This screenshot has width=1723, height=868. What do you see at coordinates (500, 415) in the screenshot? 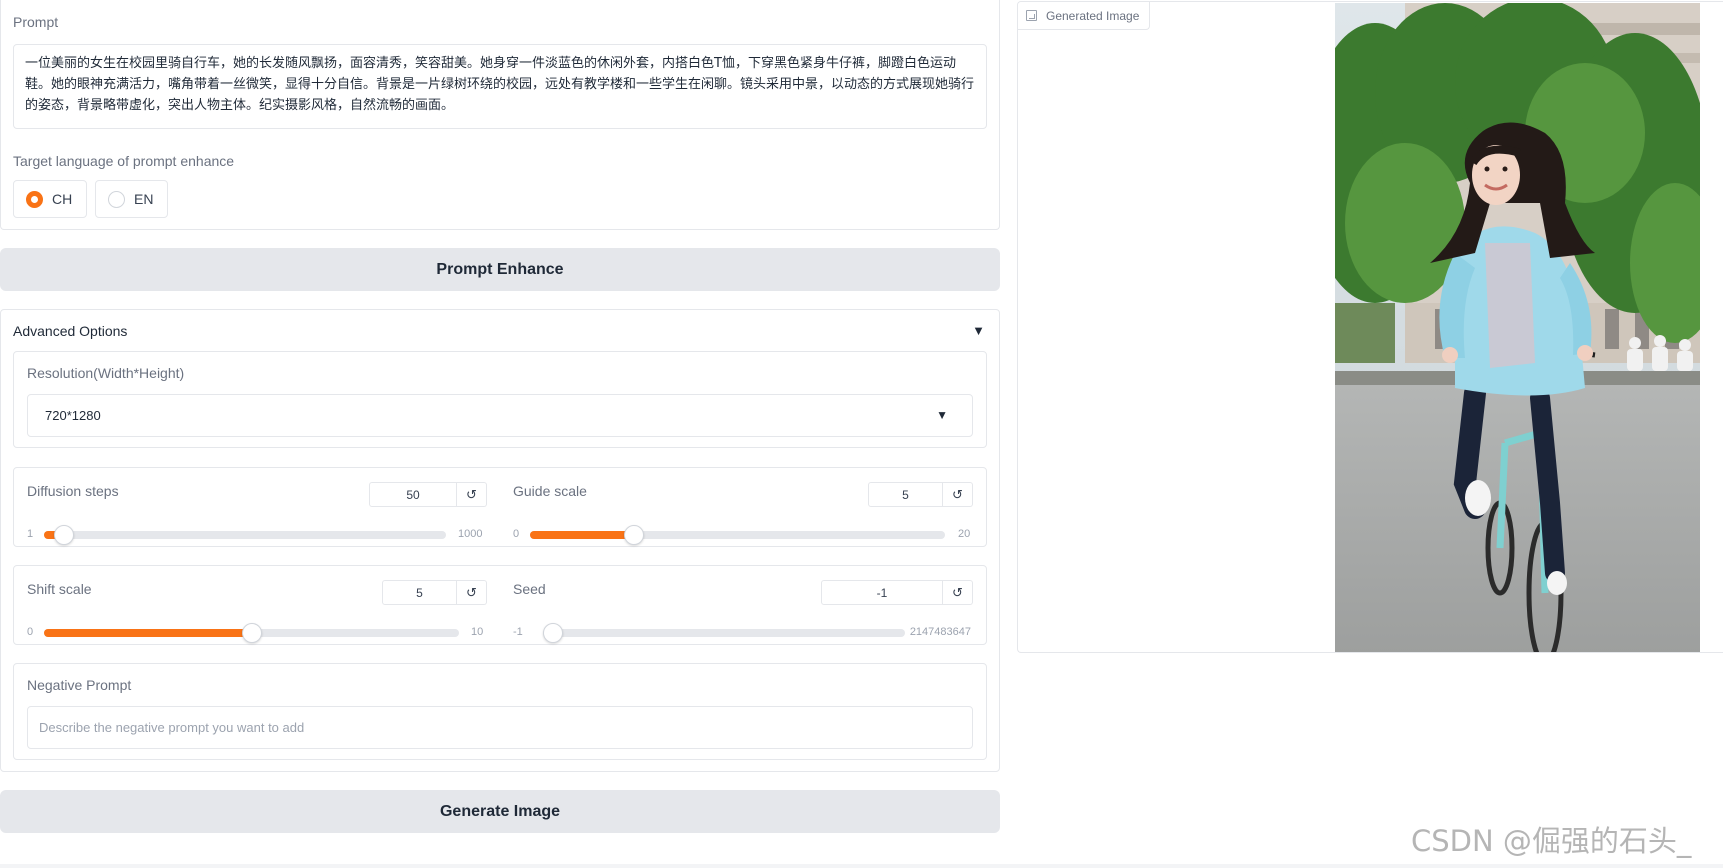
I see `resolution-dropdown: 720*1280 ▼` at bounding box center [500, 415].